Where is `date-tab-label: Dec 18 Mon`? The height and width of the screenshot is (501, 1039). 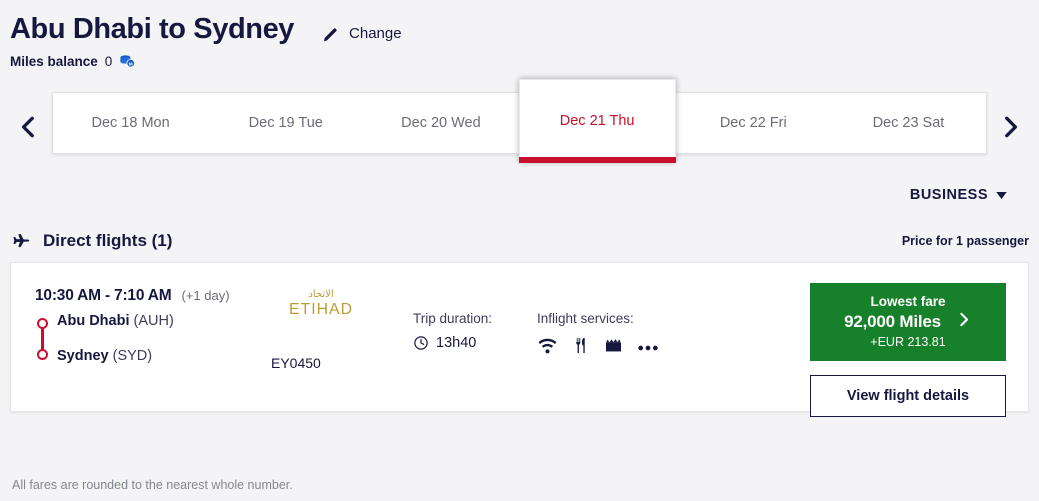 date-tab-label: Dec 18 Mon is located at coordinates (130, 122).